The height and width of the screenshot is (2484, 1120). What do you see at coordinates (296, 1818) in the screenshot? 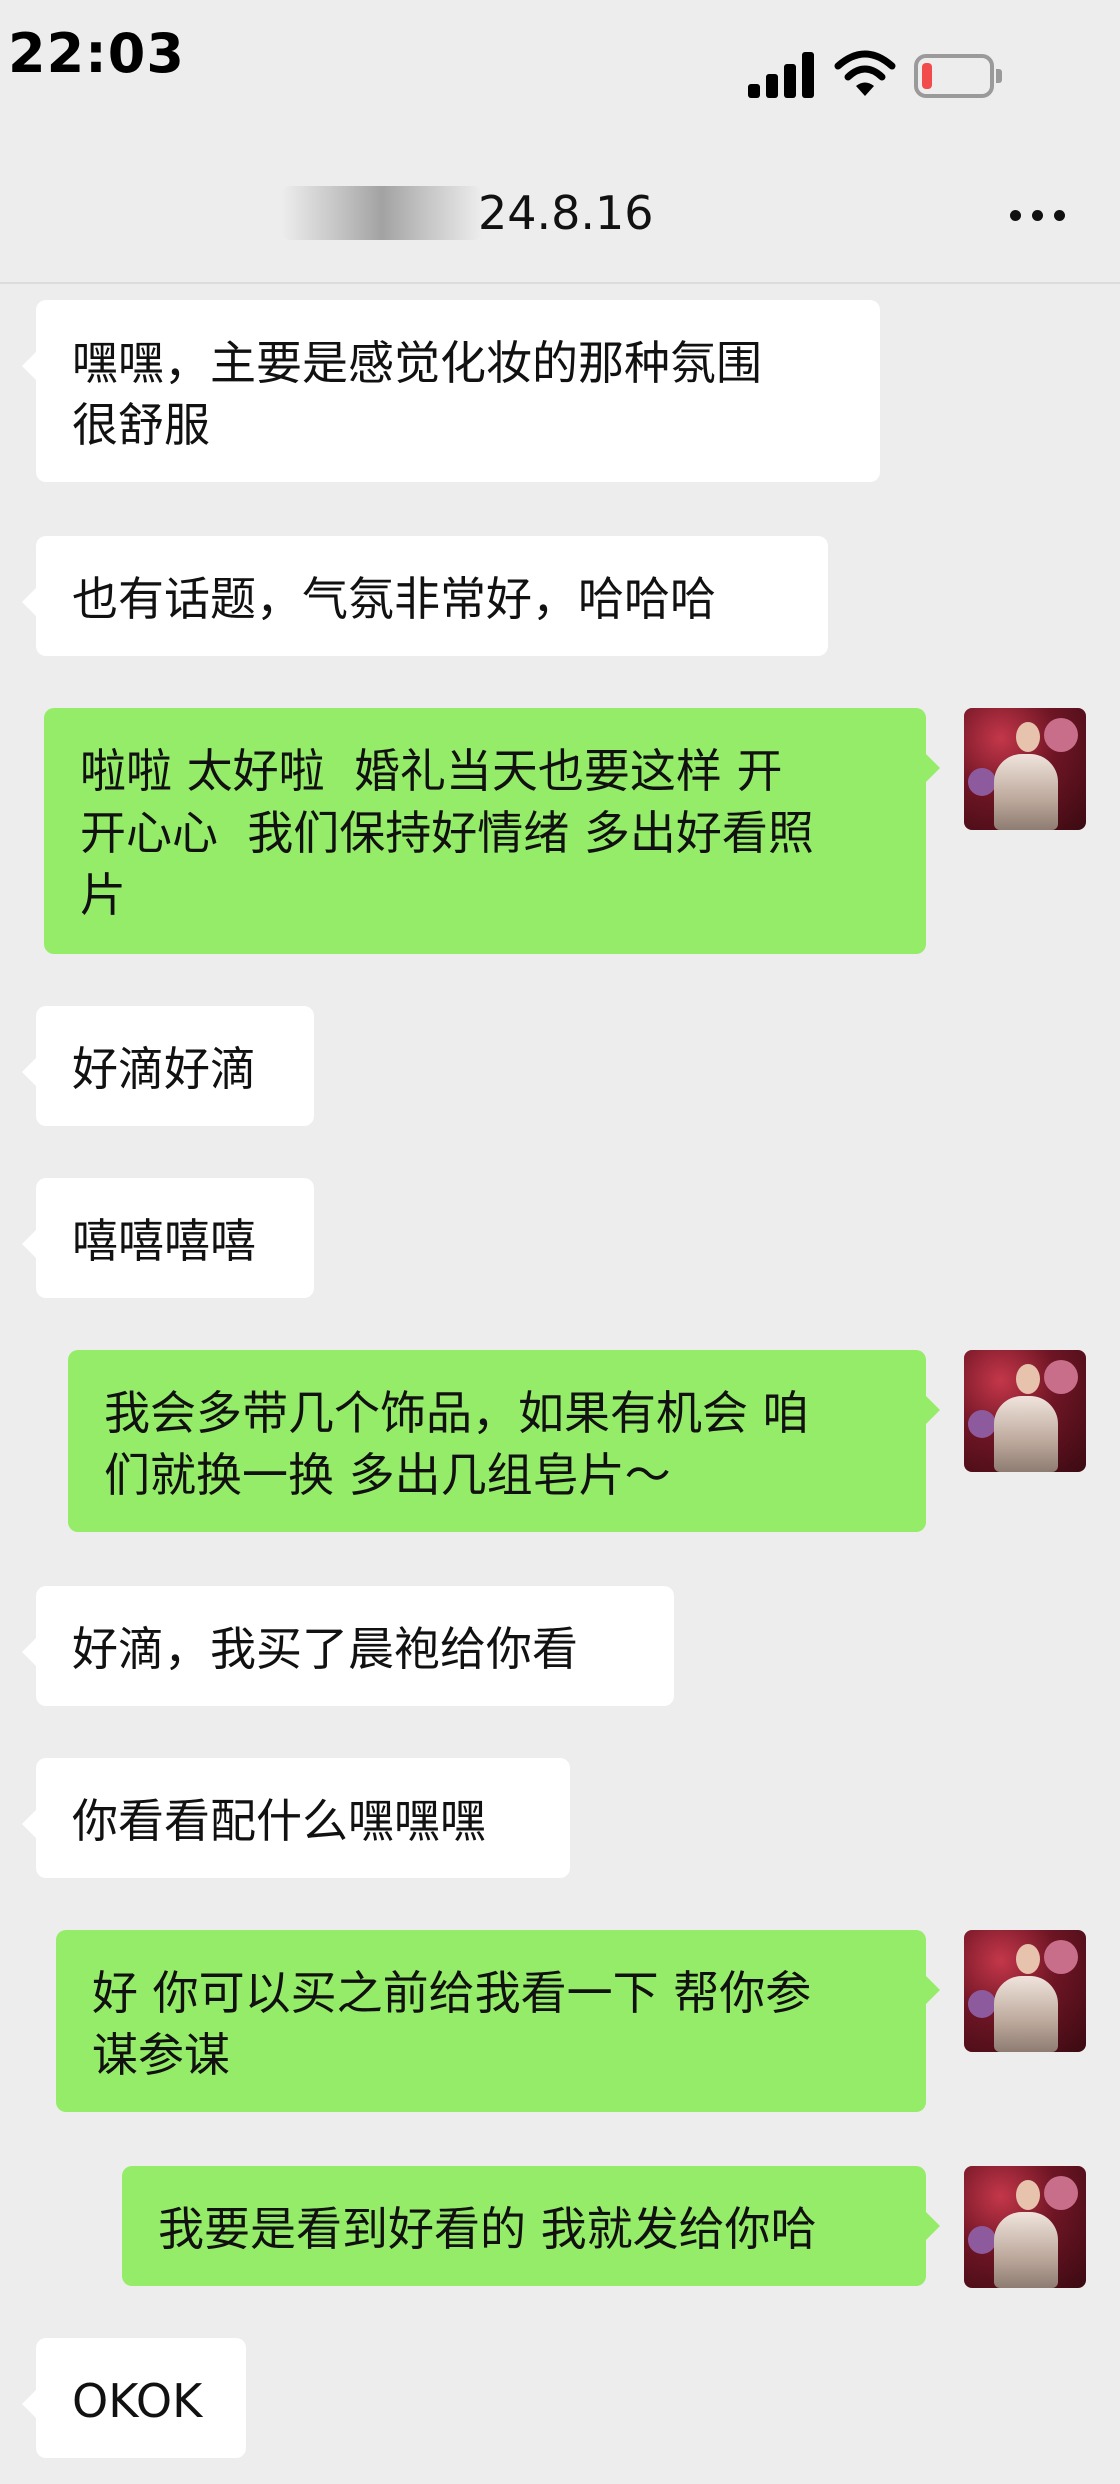
I see `message-bubble-incoming: 你看看配什么嘿嘿嘿` at bounding box center [296, 1818].